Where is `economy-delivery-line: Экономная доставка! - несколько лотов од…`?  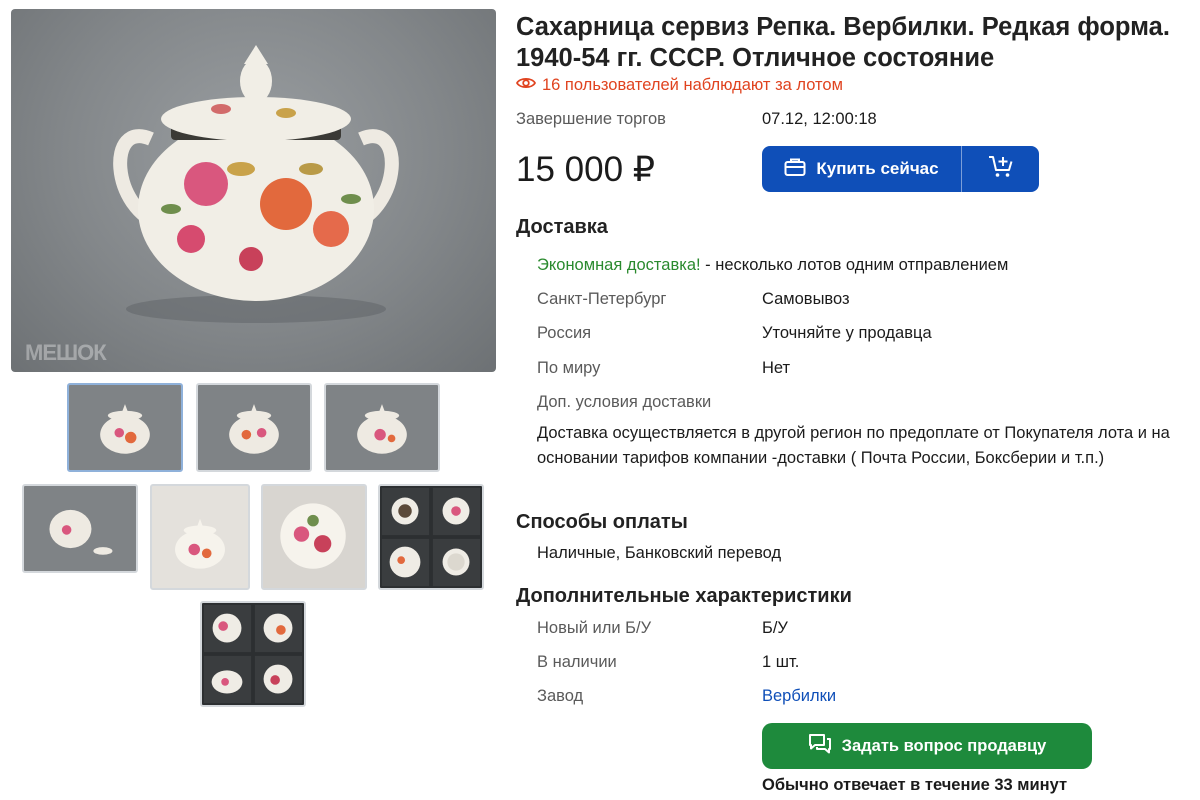
economy-delivery-line: Экономная доставка! - несколько лотов од… is located at coordinates (772, 265).